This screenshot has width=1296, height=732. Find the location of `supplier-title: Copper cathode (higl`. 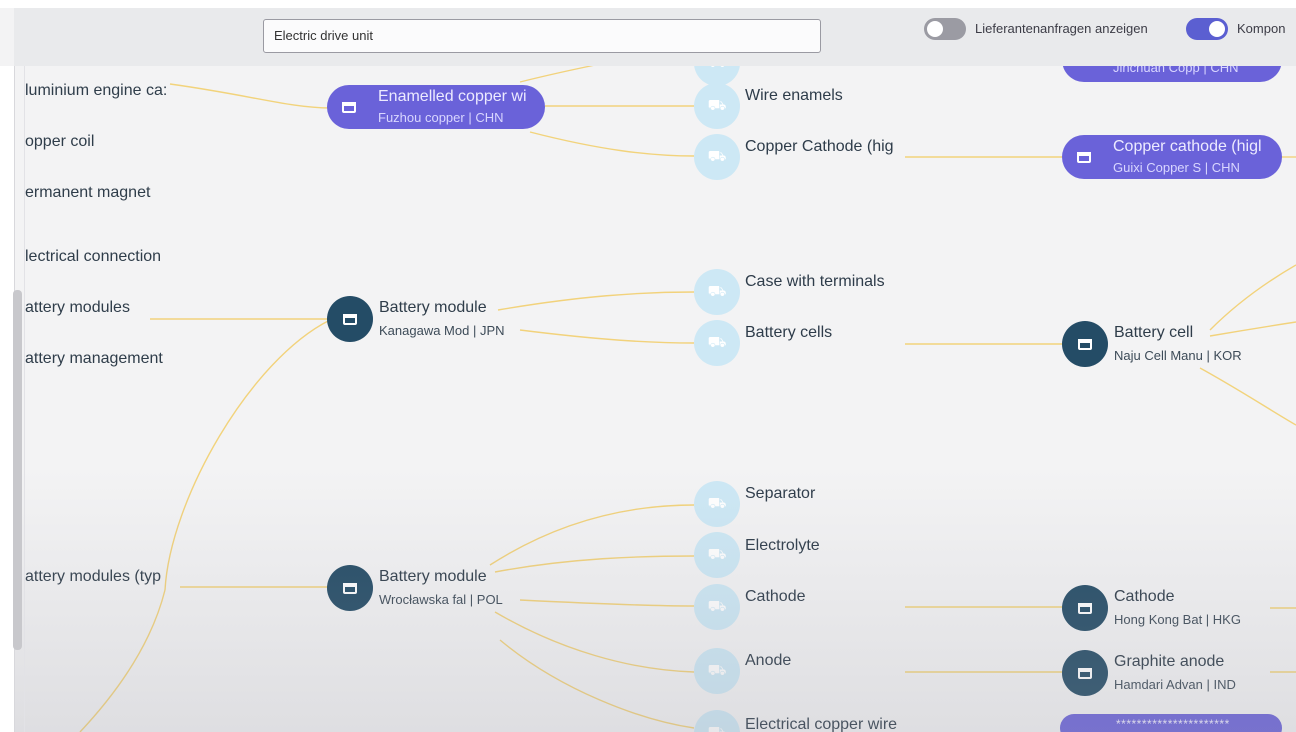

supplier-title: Copper cathode (higl is located at coordinates (1187, 146).